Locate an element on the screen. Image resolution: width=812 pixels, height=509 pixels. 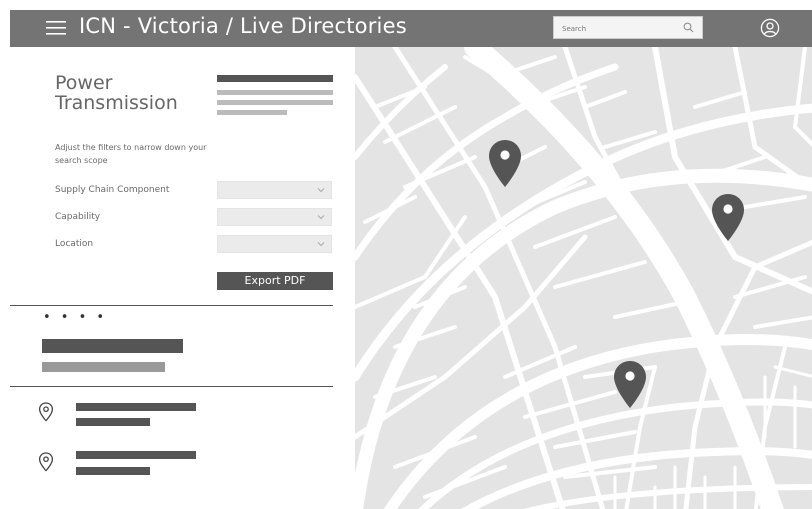
user-account-icon is located at coordinates (770, 28).